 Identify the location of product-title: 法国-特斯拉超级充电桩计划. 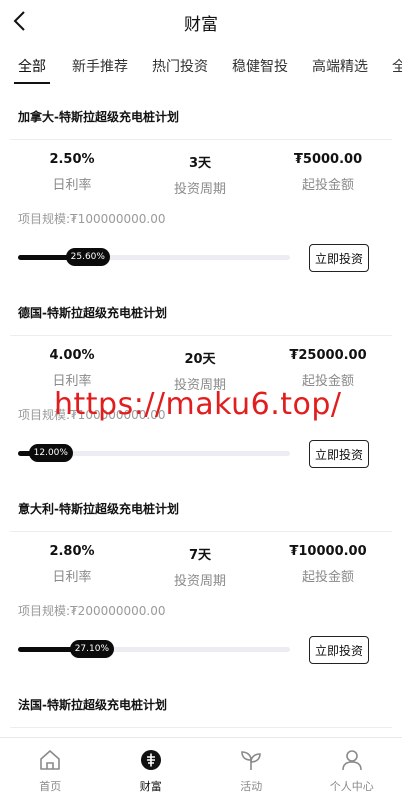
(92, 705).